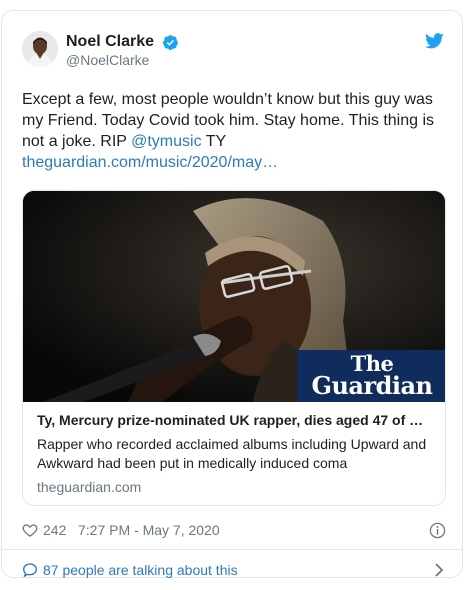  I want to click on tweet-header: Noel Clarke @NoelClarke, so click(234, 51).